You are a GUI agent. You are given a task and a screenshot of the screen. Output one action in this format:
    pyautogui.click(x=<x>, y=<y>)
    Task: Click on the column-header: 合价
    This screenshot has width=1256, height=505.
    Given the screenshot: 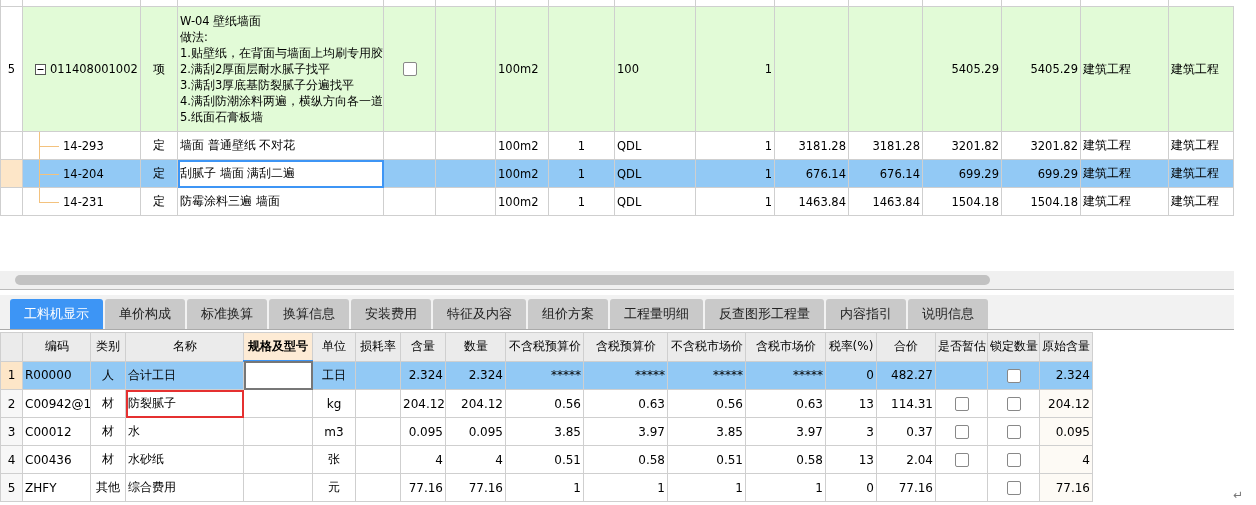 What is the action you would take?
    pyautogui.click(x=906, y=346)
    